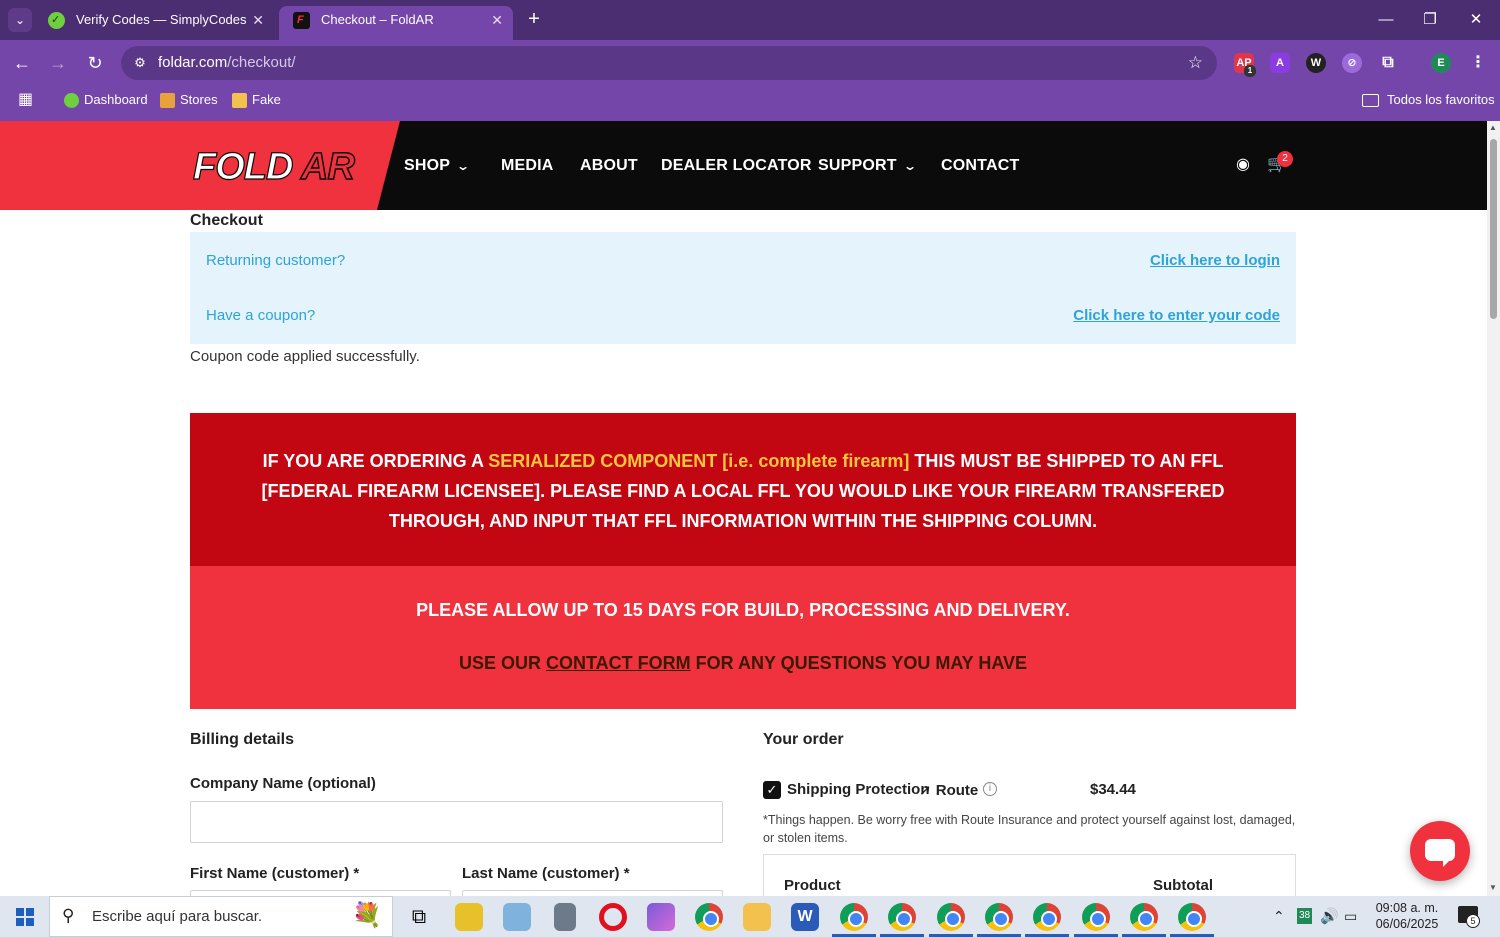 The height and width of the screenshot is (937, 1500). I want to click on chrome-profile-3-icon, so click(951, 920).